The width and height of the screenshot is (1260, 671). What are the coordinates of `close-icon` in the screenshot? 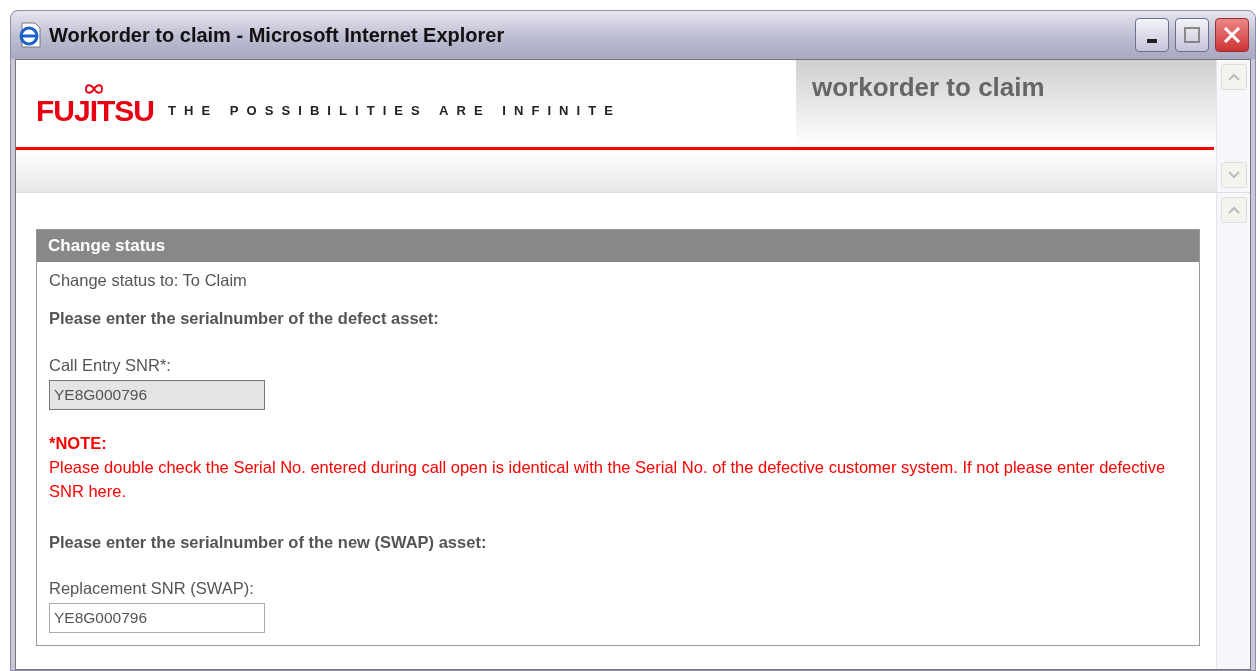 It's located at (1232, 35).